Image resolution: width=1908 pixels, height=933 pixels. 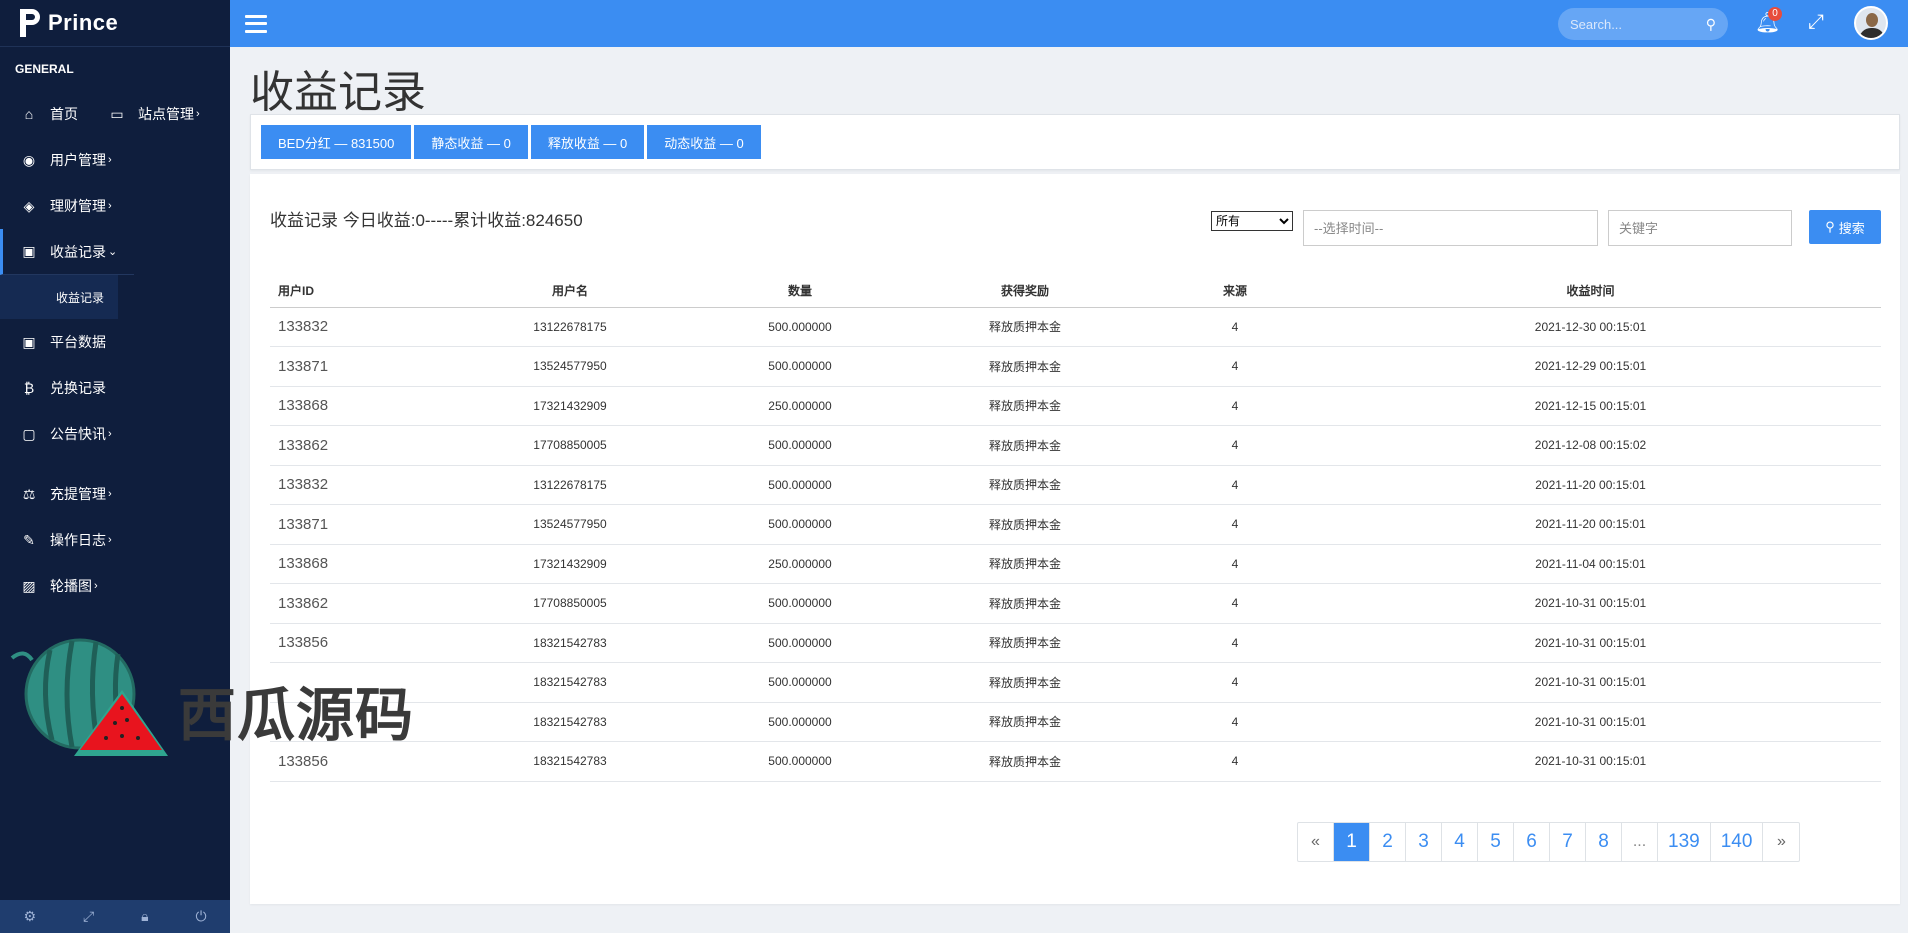 I want to click on home-icon: ⌂, so click(x=29, y=114).